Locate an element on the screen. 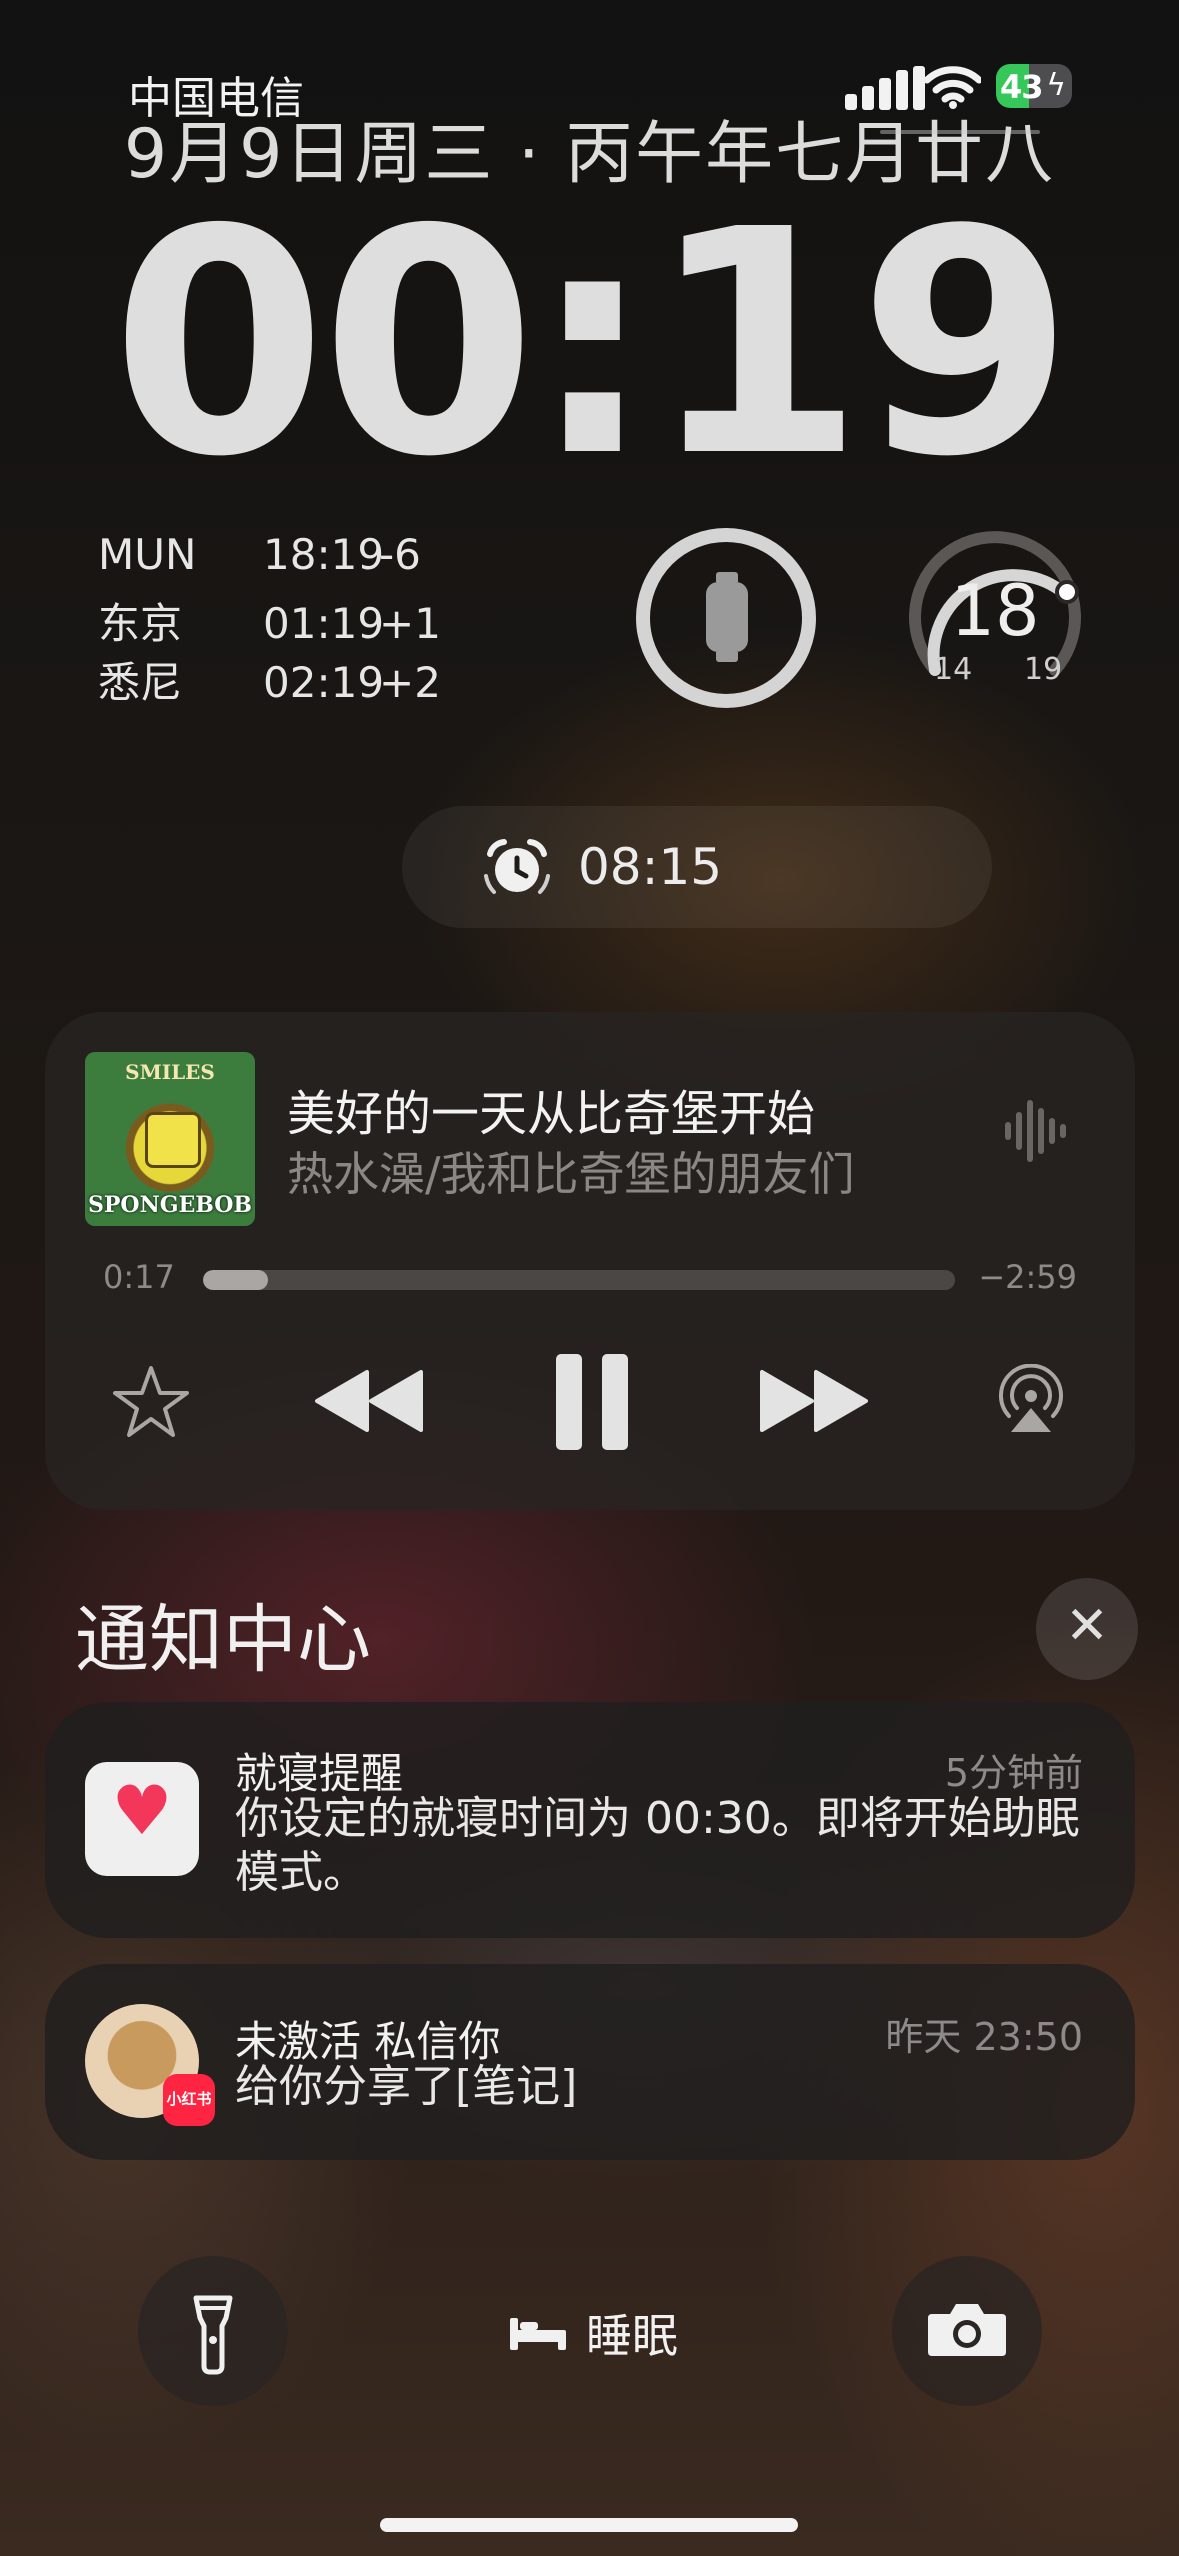 The image size is (1179, 2556). album-art-character is located at coordinates (173, 1140).